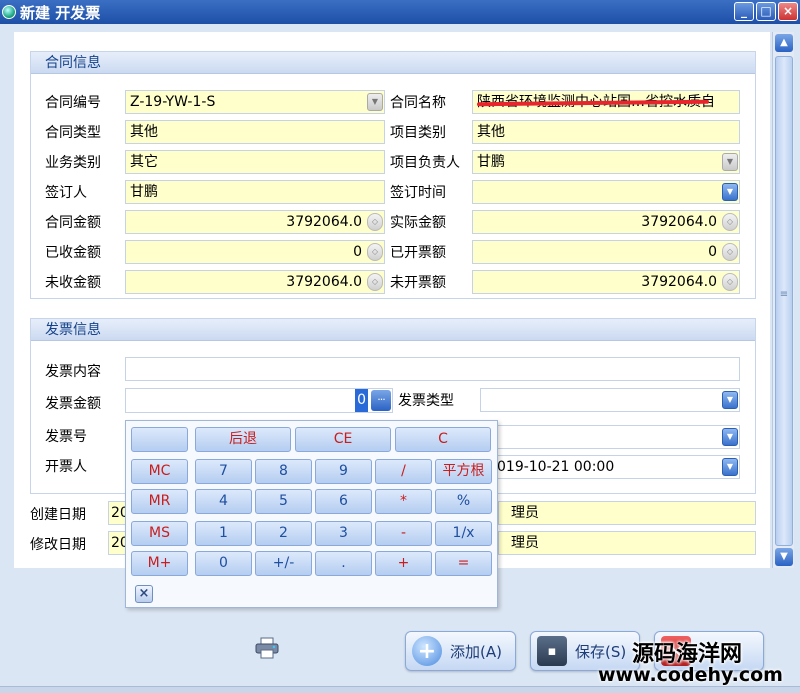 The height and width of the screenshot is (693, 800). What do you see at coordinates (267, 648) in the screenshot?
I see `printer-icon` at bounding box center [267, 648].